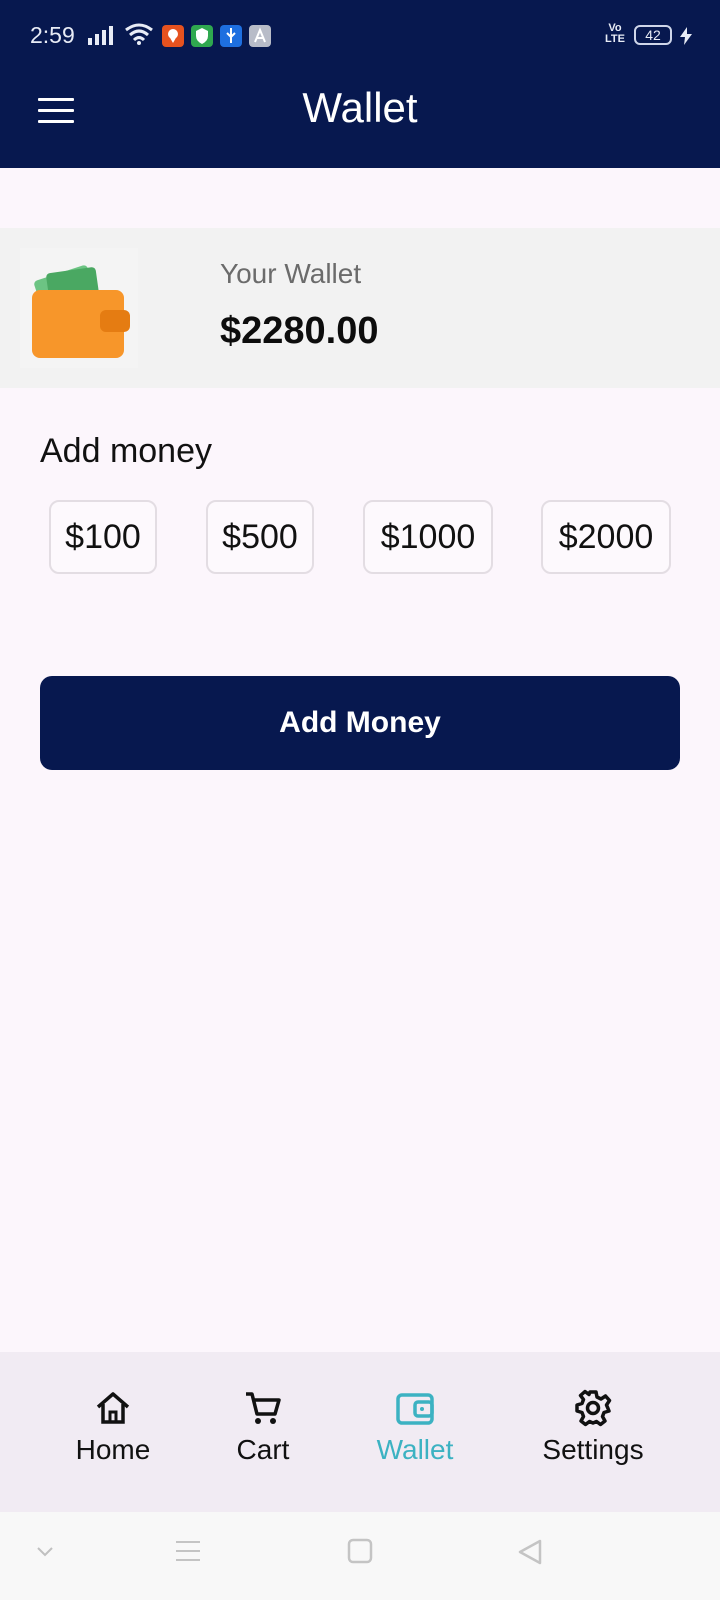  I want to click on recent-apps-icon, so click(188, 1551).